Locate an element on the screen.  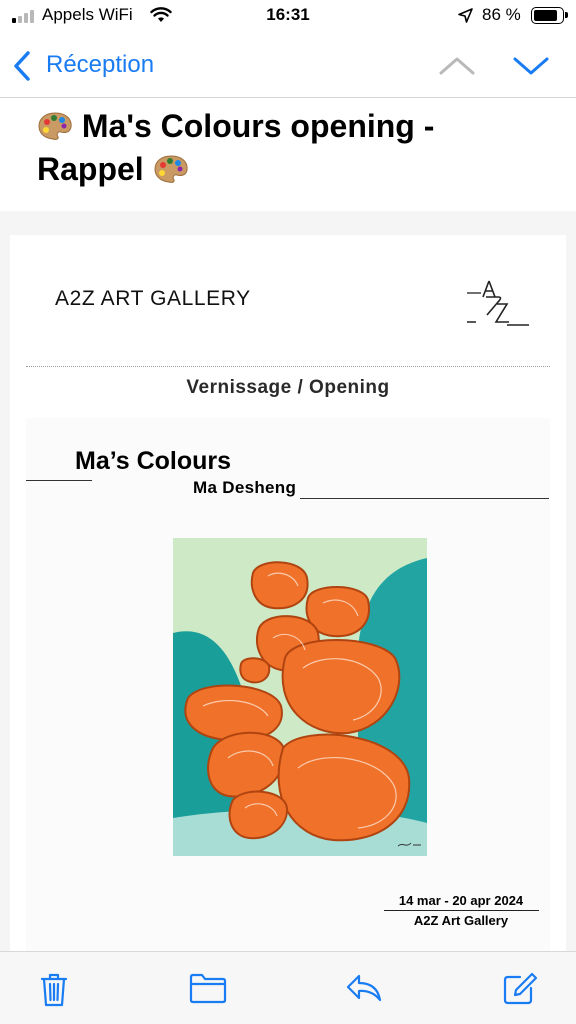
email-subject-header: Ma's Colours opening - Rappel is located at coordinates (288, 155).